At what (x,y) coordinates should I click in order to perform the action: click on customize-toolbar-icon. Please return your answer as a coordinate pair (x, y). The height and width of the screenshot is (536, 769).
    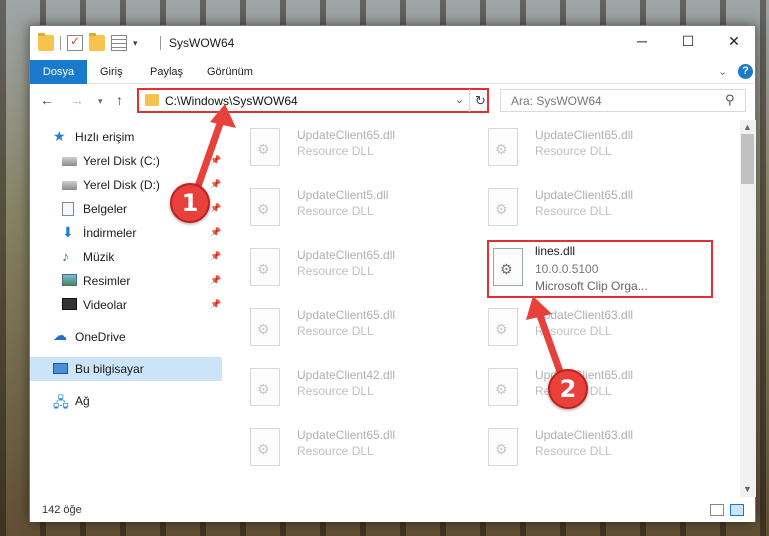
    Looking at the image, I should click on (119, 43).